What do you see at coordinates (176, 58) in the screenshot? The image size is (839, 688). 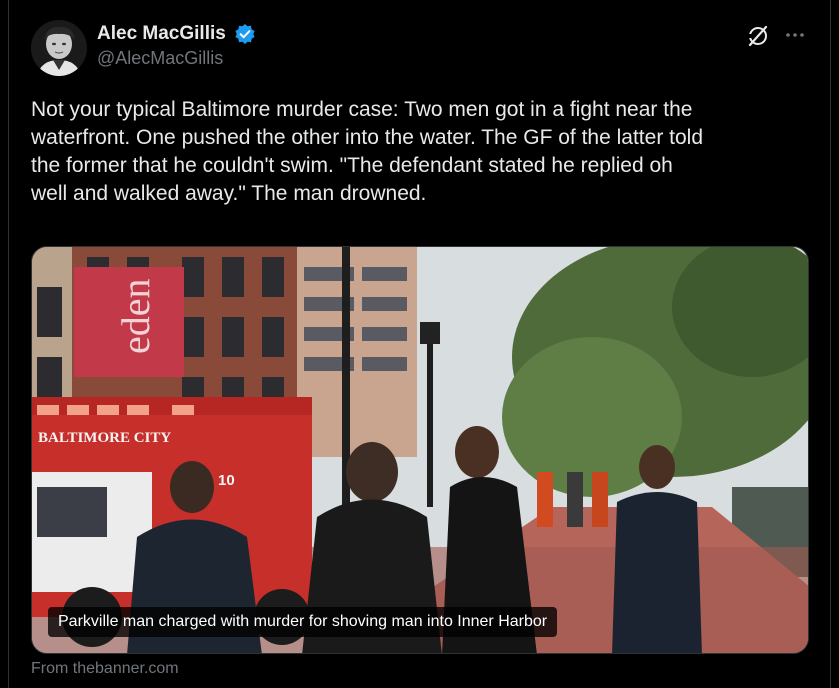 I see `author-handle: @AlecMacGillis` at bounding box center [176, 58].